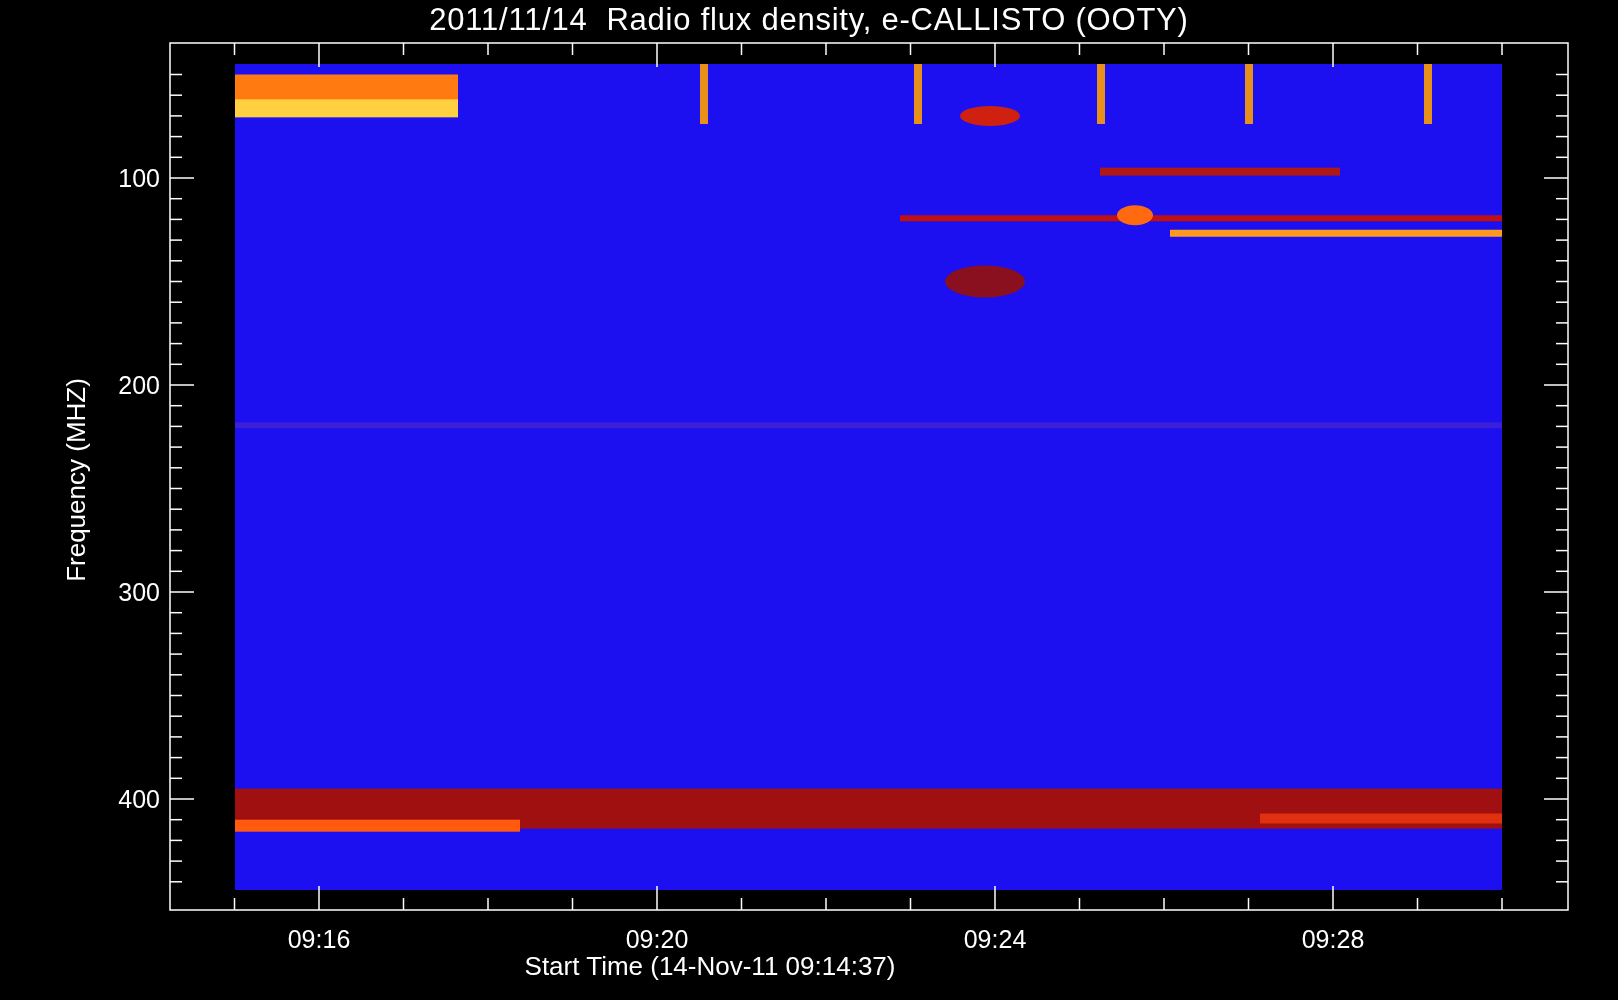  What do you see at coordinates (657, 939) in the screenshot?
I see `tick-label: 09:20` at bounding box center [657, 939].